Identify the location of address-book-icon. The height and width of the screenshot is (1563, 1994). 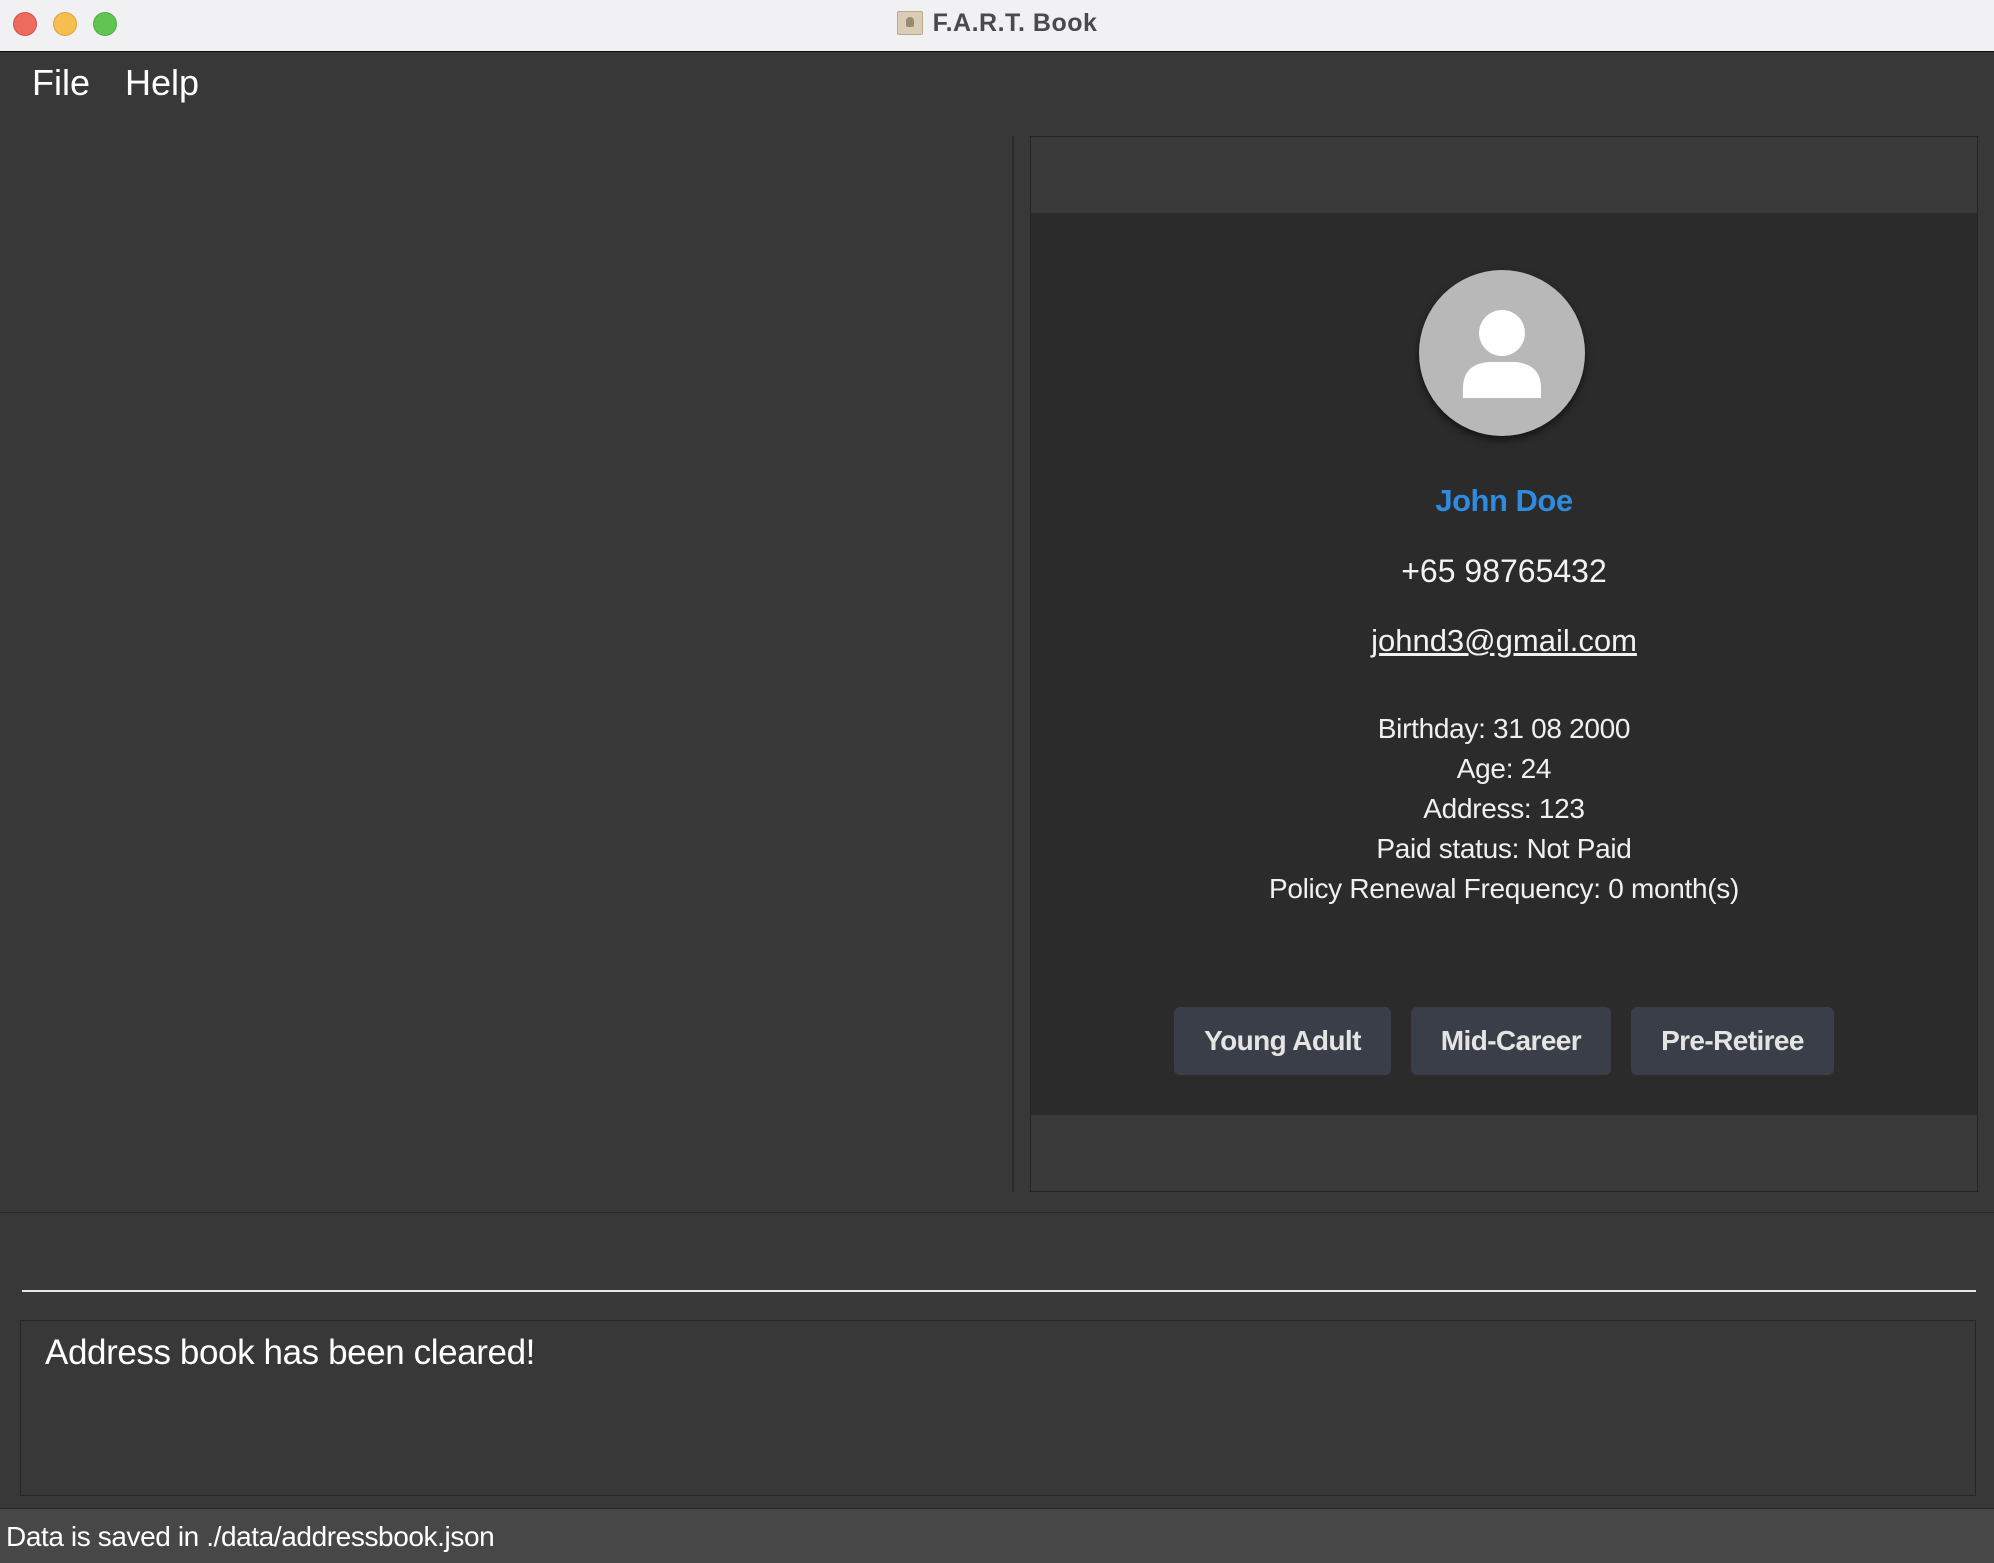
(909, 23).